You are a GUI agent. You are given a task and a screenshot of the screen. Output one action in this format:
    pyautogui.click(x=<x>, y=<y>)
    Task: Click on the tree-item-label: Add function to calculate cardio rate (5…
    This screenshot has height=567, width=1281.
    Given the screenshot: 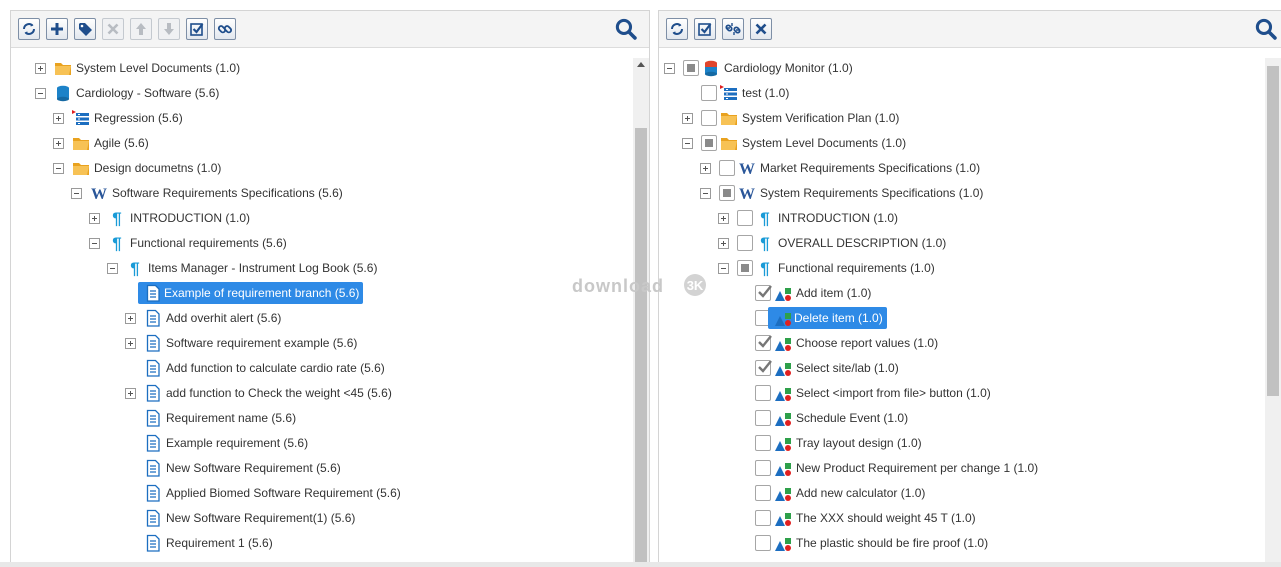 What is the action you would take?
    pyautogui.click(x=275, y=368)
    